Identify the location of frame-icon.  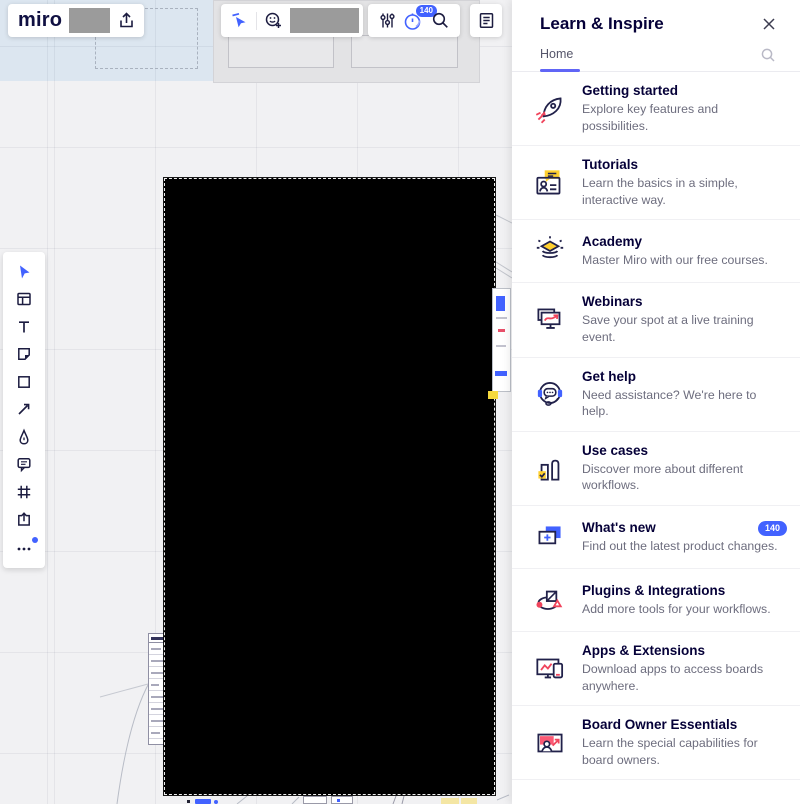
(24, 491).